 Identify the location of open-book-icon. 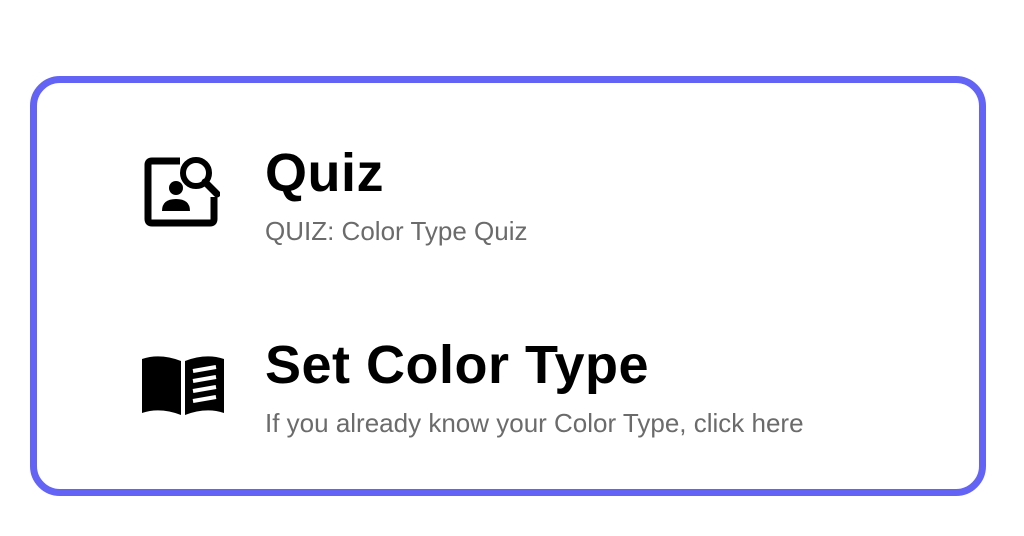
(183, 385).